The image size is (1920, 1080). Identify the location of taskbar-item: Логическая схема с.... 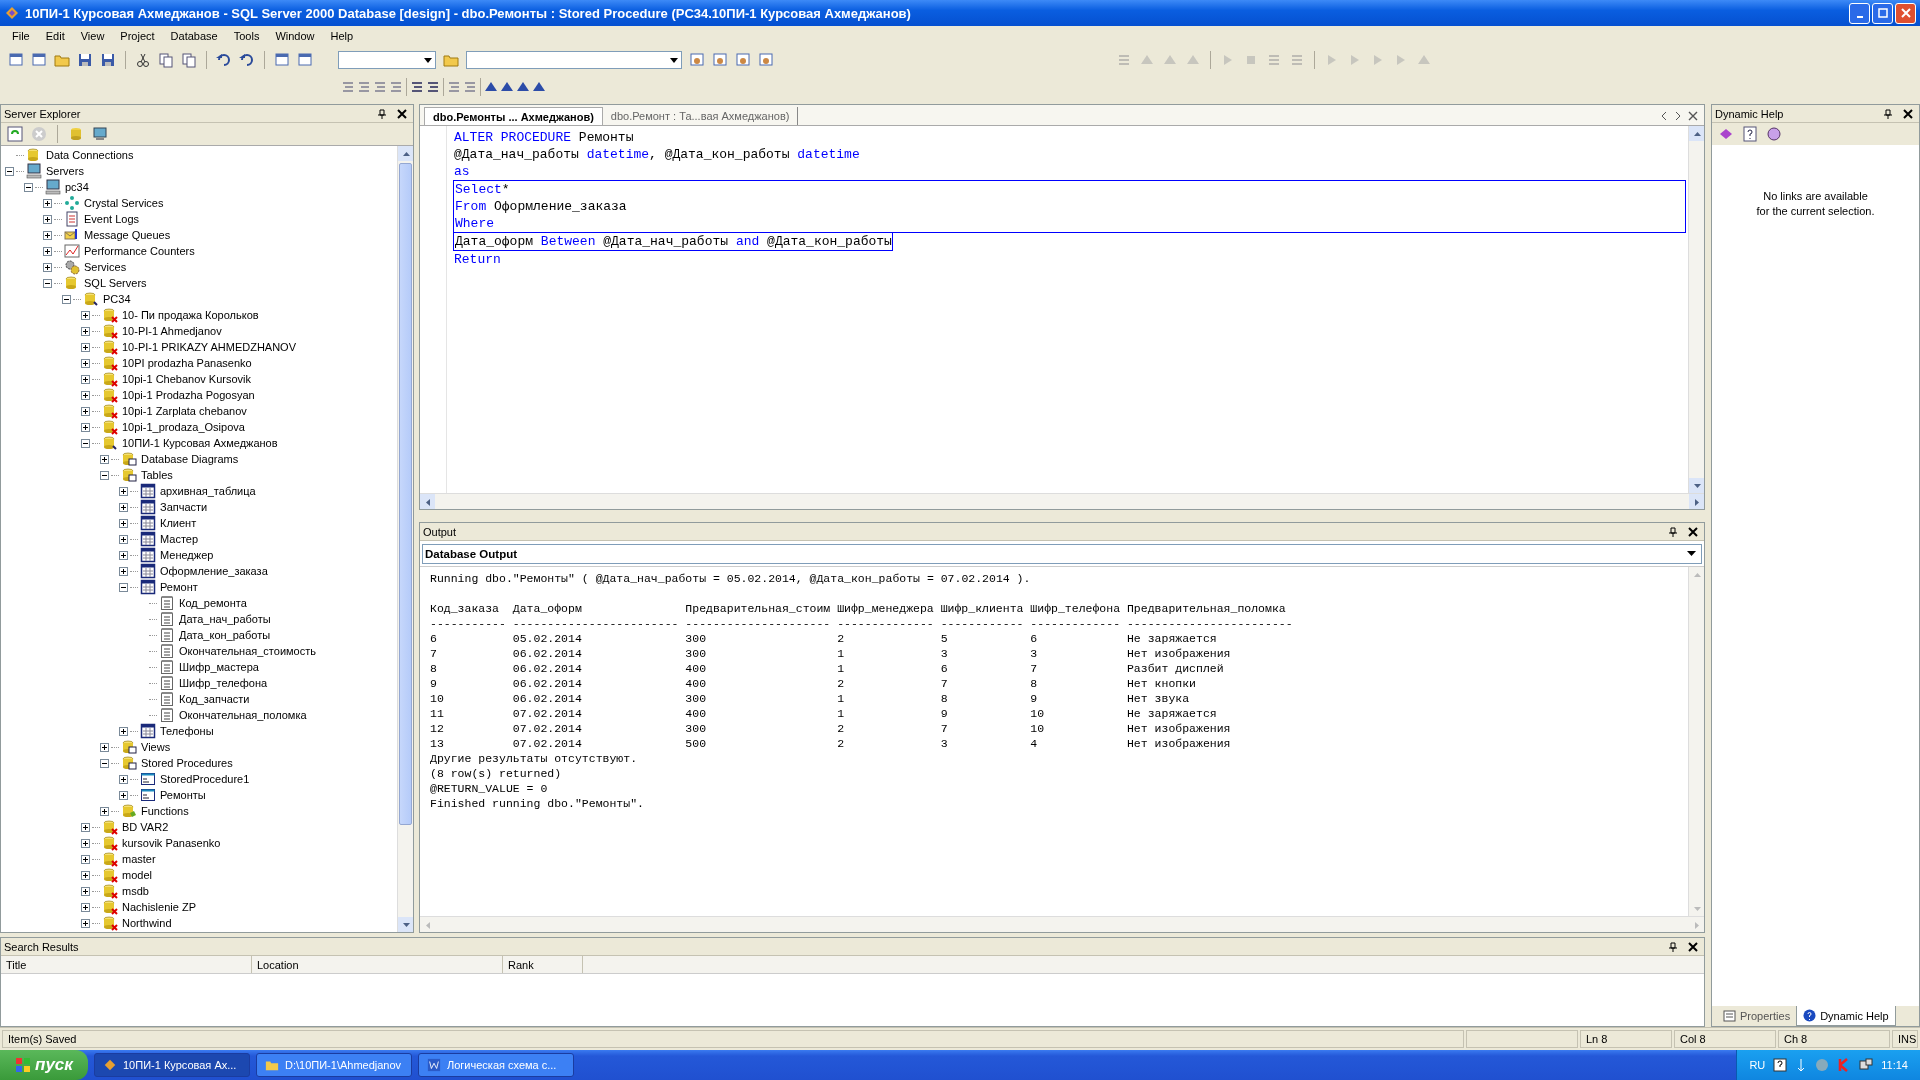
(496, 1065).